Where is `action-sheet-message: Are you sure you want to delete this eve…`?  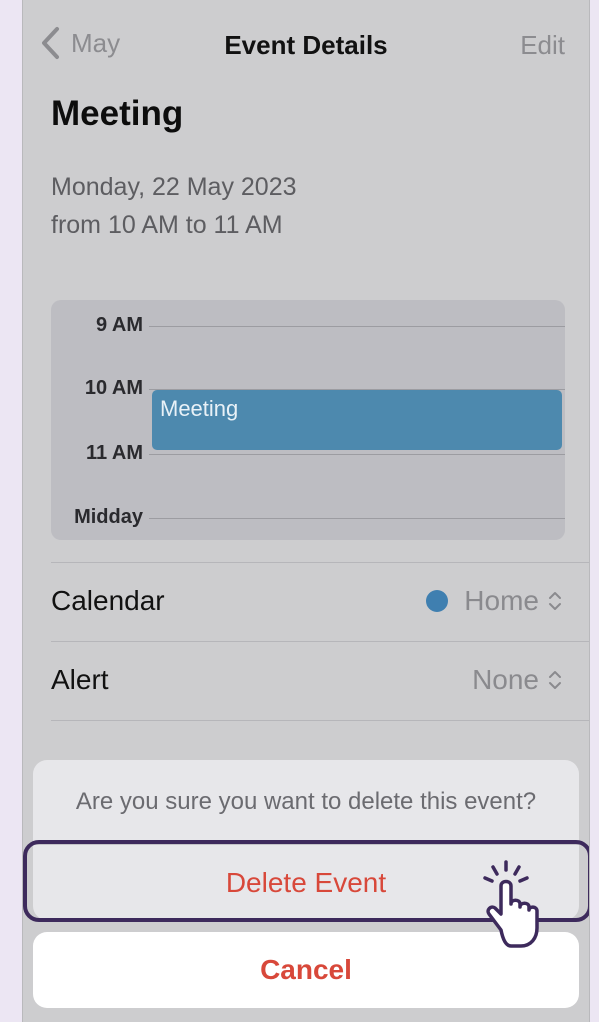
action-sheet-message: Are you sure you want to delete this eve… is located at coordinates (306, 801).